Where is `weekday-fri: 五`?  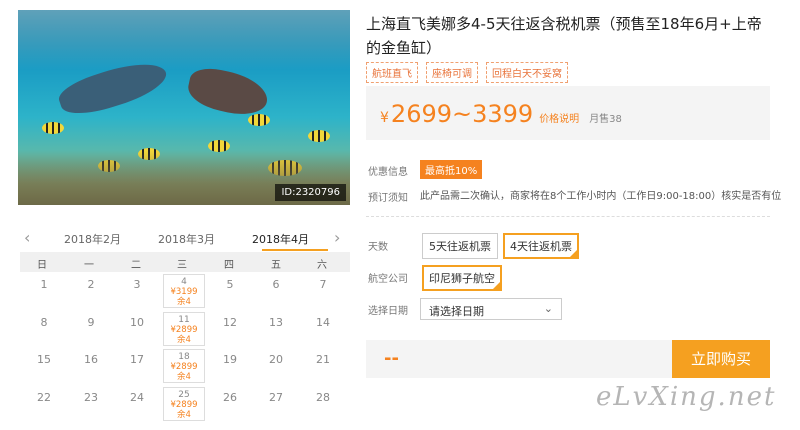
weekday-fri: 五 is located at coordinates (276, 265).